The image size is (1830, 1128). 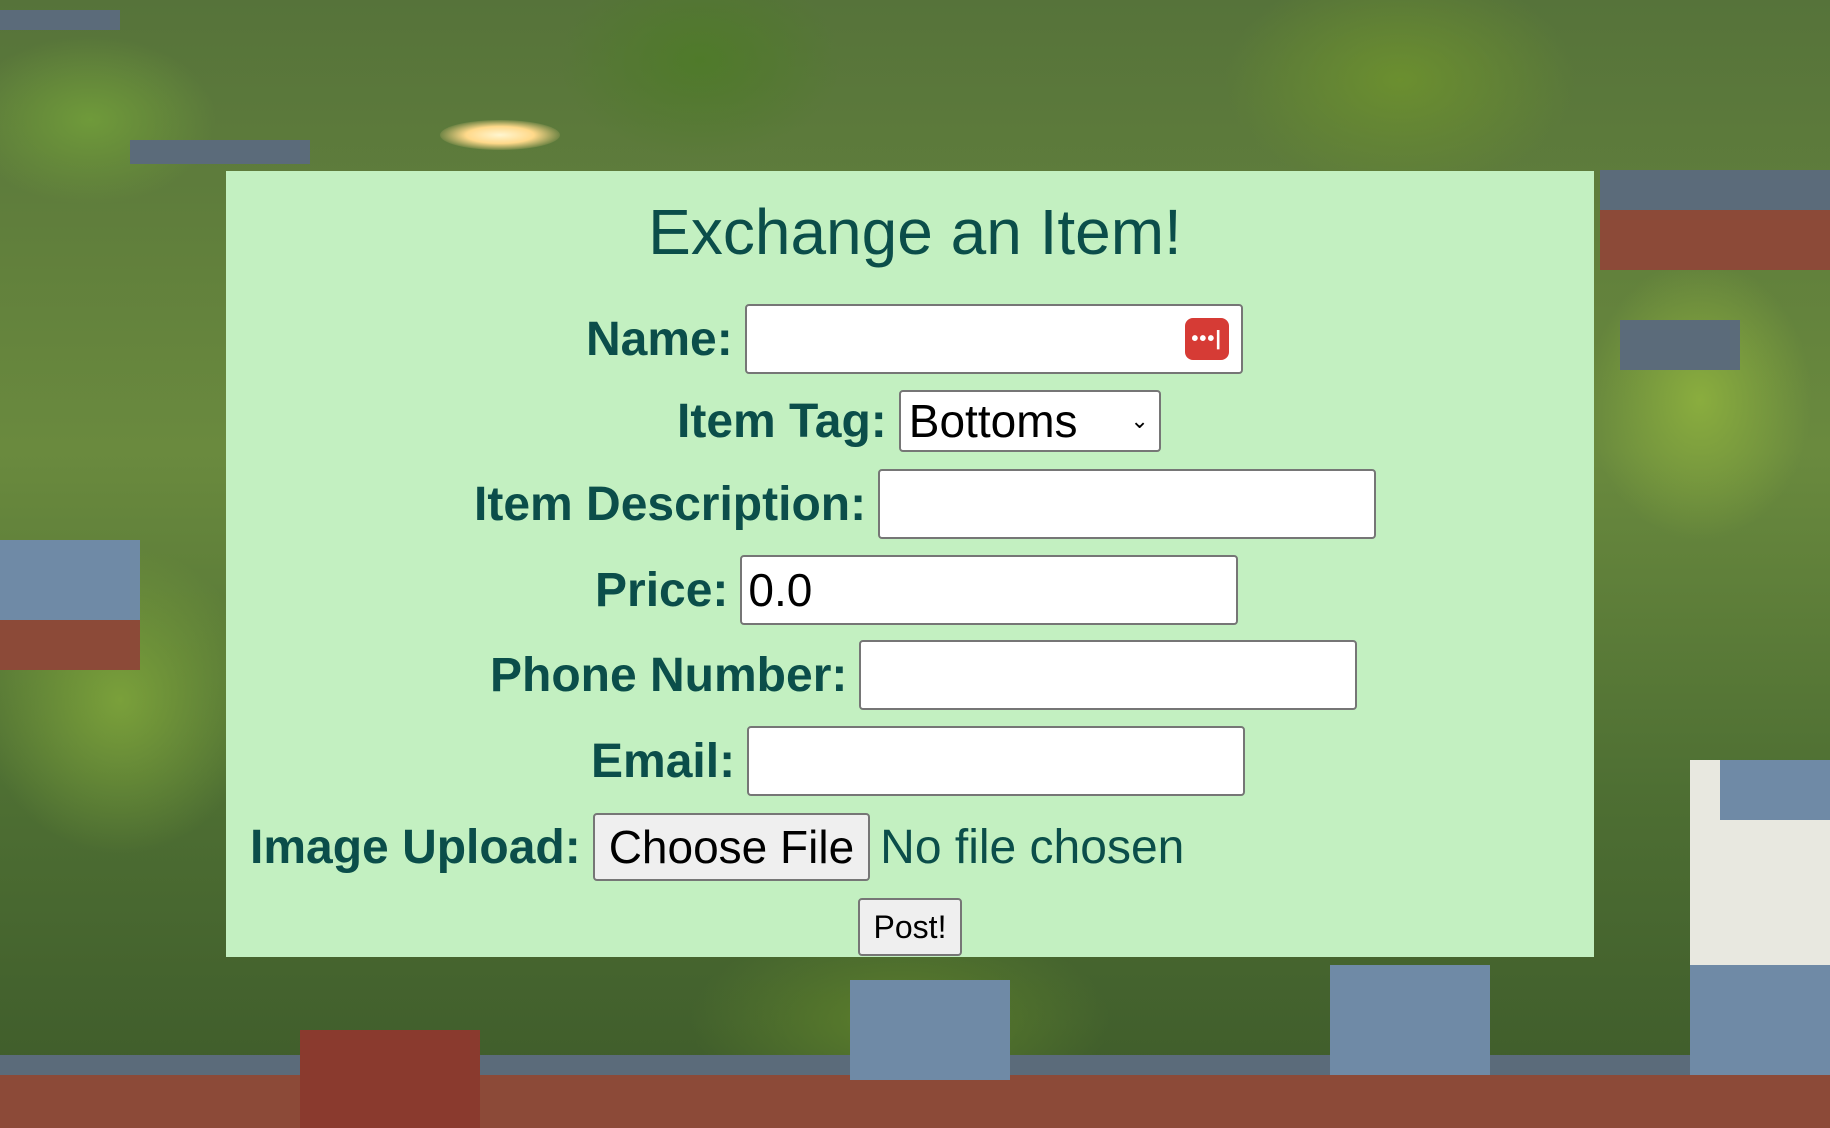 What do you see at coordinates (915, 232) in the screenshot?
I see `page-title: Exchange an Item!` at bounding box center [915, 232].